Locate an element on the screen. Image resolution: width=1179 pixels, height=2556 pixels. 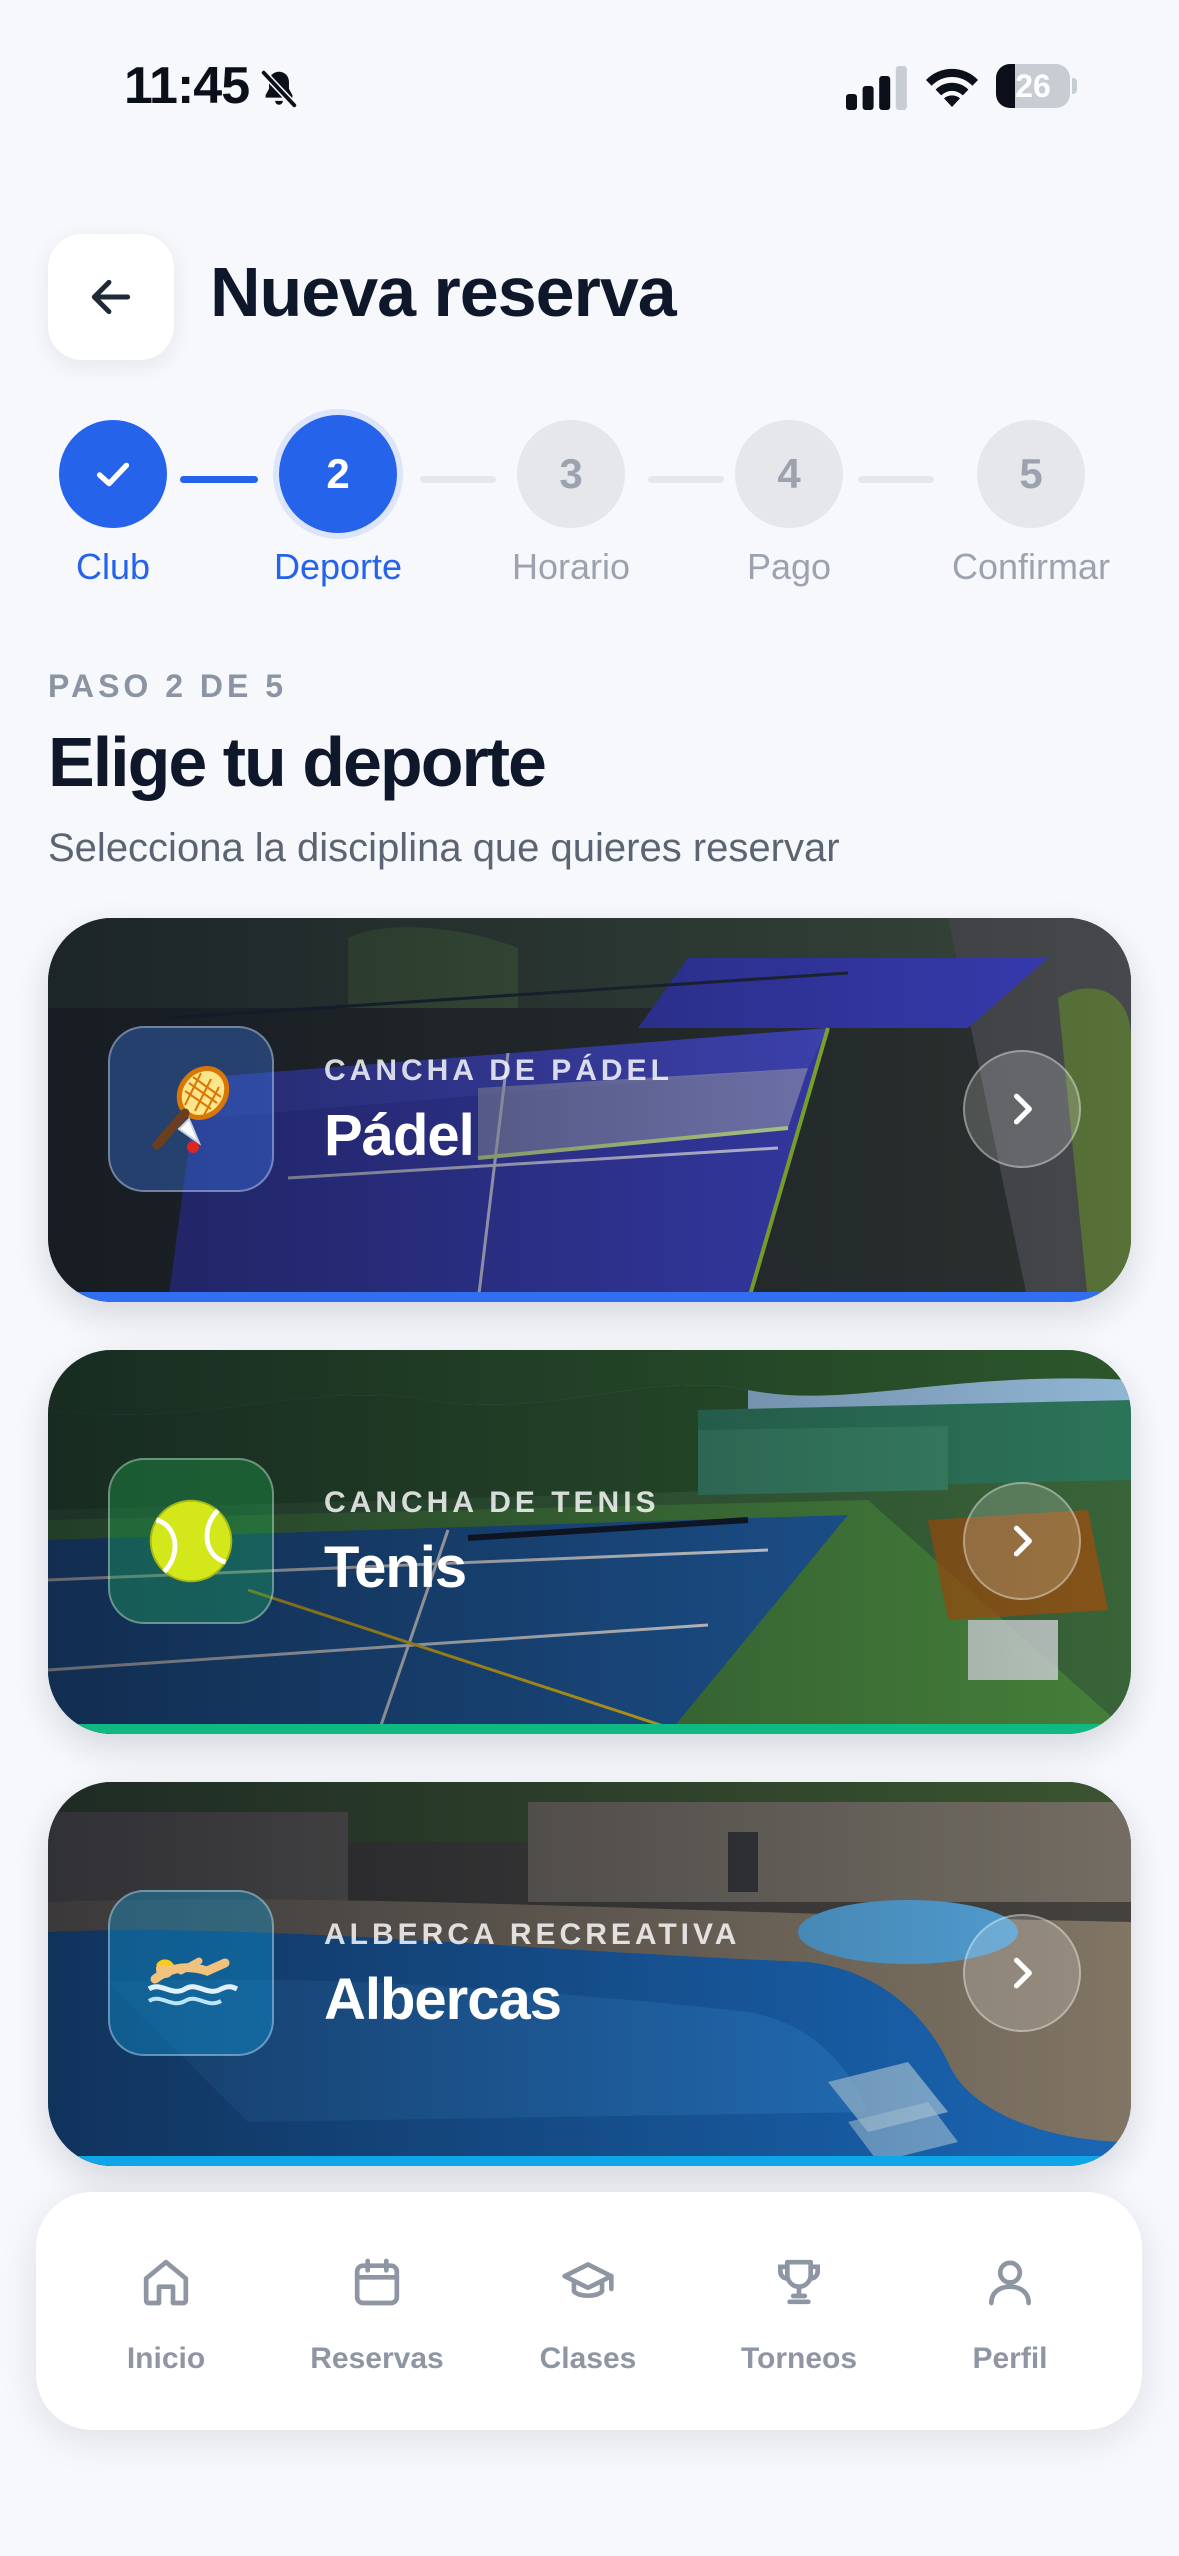
step-number: 2 is located at coordinates (338, 473).